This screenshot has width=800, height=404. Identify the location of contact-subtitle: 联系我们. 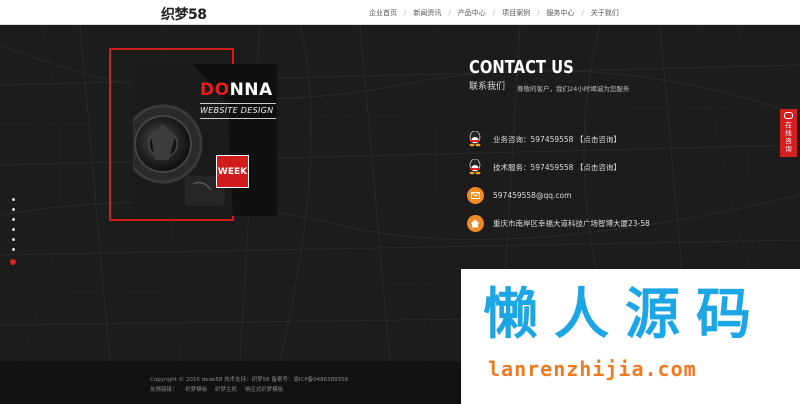
(487, 87).